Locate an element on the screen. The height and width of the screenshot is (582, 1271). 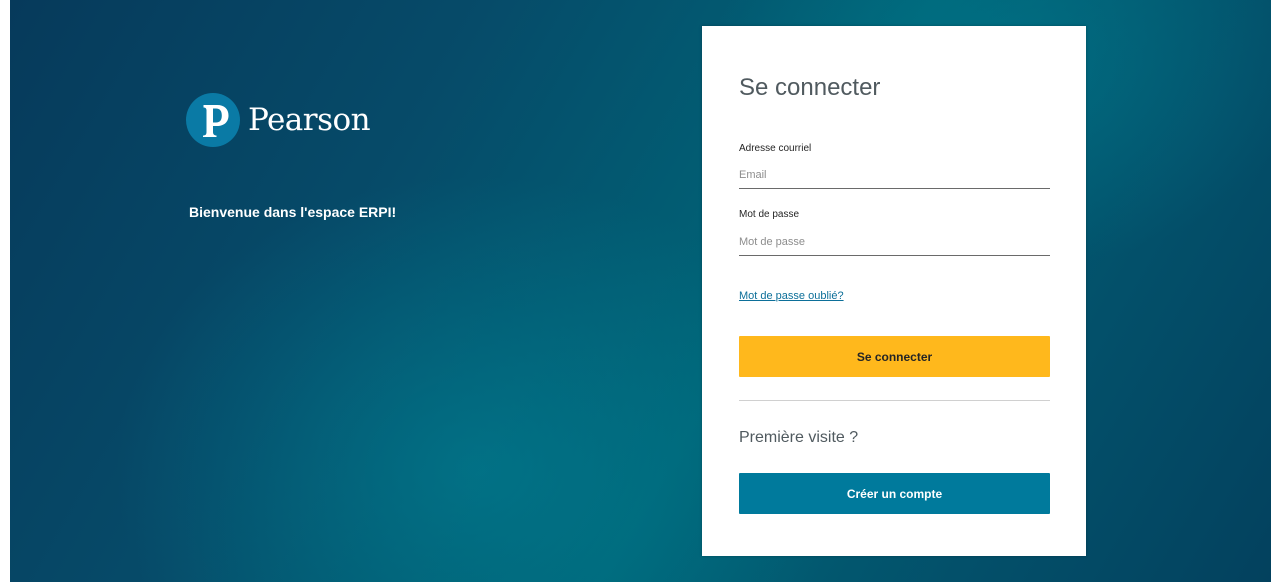
password-label: Mot de passe is located at coordinates (769, 214).